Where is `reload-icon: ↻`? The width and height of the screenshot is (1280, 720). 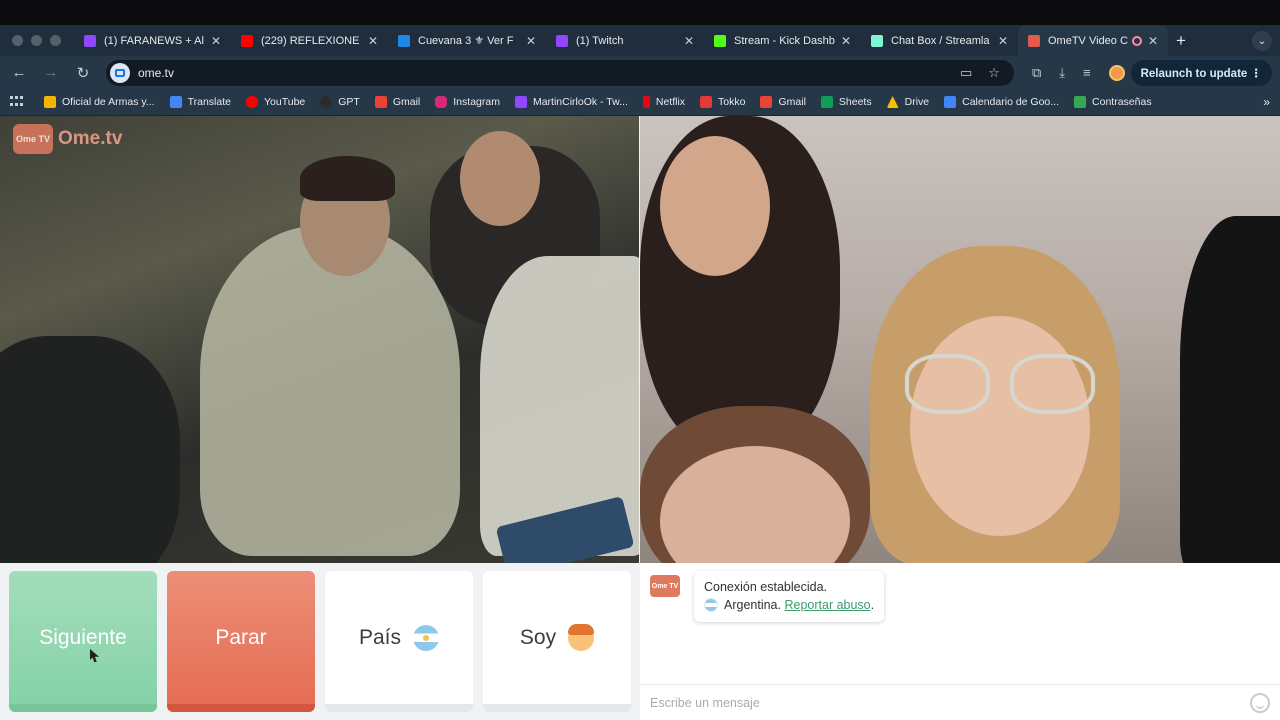
reload-icon: ↻ is located at coordinates (83, 73).